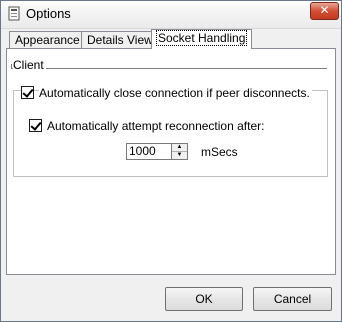 This screenshot has width=342, height=322. Describe the element at coordinates (179, 148) in the screenshot. I see `arrow-up-icon: ▲` at that location.